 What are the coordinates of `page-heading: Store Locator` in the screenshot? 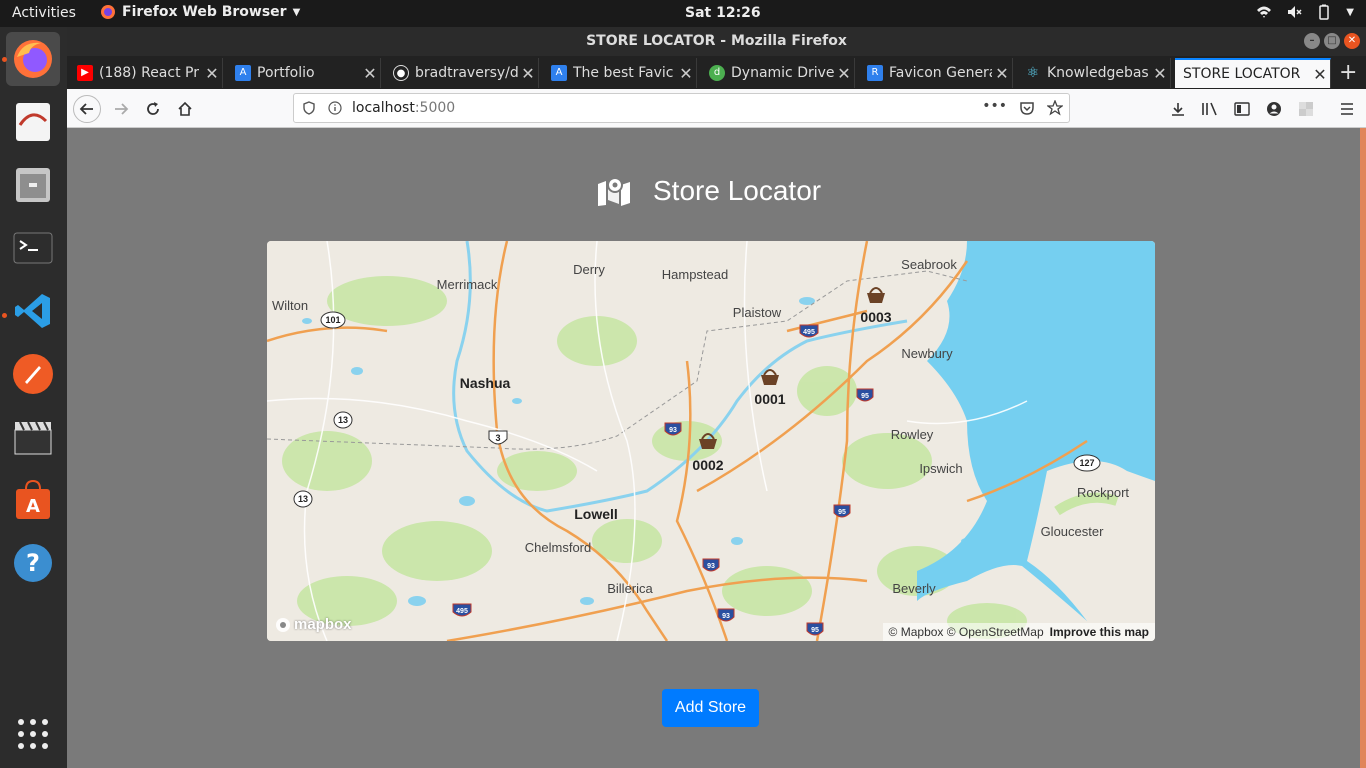 It's located at (709, 191).